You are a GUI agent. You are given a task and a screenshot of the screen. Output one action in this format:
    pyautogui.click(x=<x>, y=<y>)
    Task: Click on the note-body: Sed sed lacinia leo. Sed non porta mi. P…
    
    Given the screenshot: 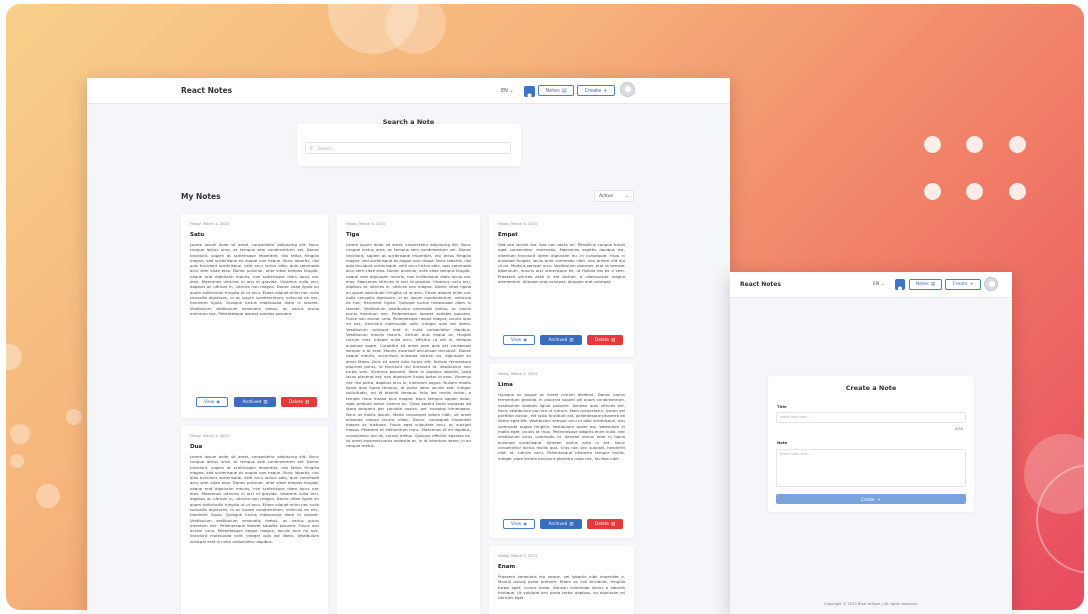 What is the action you would take?
    pyautogui.click(x=561, y=263)
    